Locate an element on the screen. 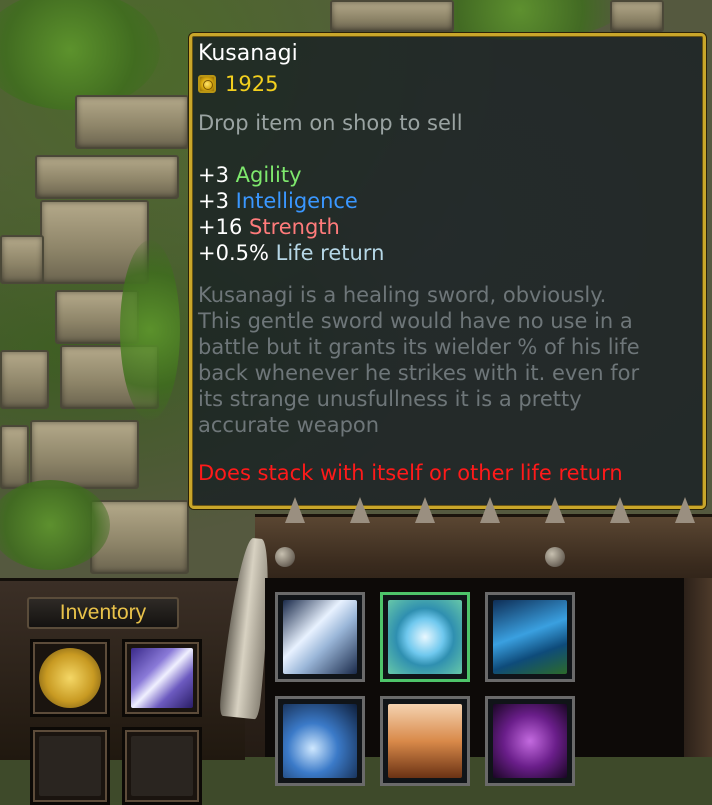 The width and height of the screenshot is (712, 805). inventory-panel: Inventory is located at coordinates (122, 691).